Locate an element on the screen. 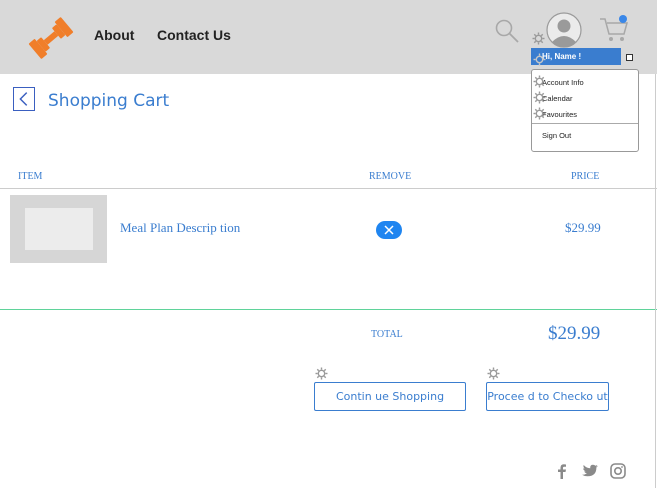  column-header-remove: REMOVE is located at coordinates (390, 176).